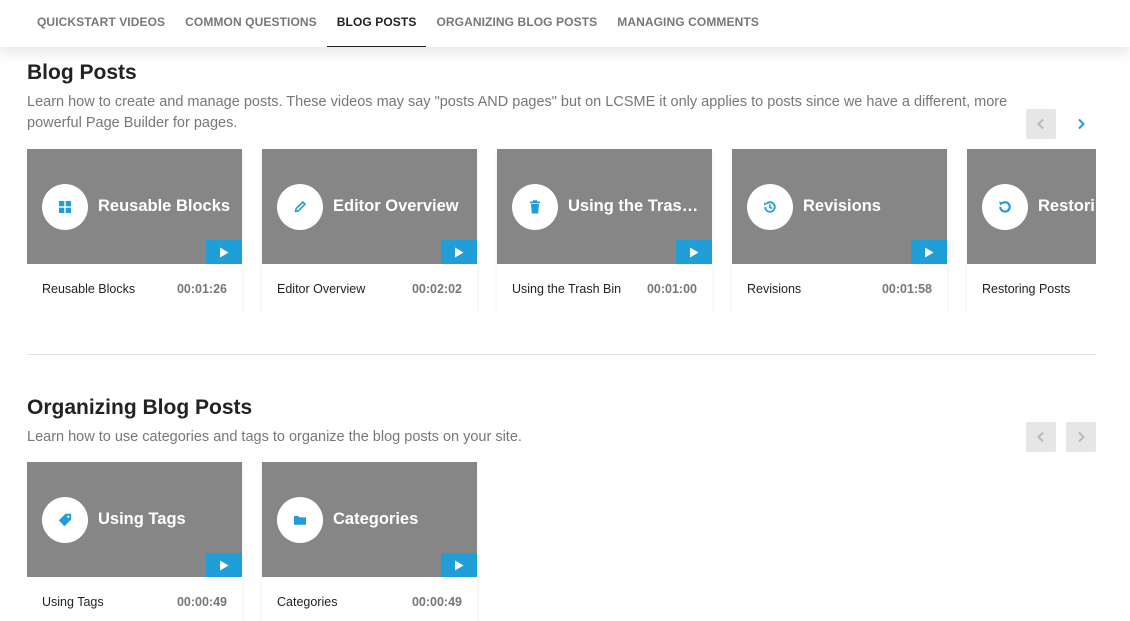 The image size is (1130, 621). What do you see at coordinates (376, 23) in the screenshot?
I see `tab-blog-posts: BLOG POSTS` at bounding box center [376, 23].